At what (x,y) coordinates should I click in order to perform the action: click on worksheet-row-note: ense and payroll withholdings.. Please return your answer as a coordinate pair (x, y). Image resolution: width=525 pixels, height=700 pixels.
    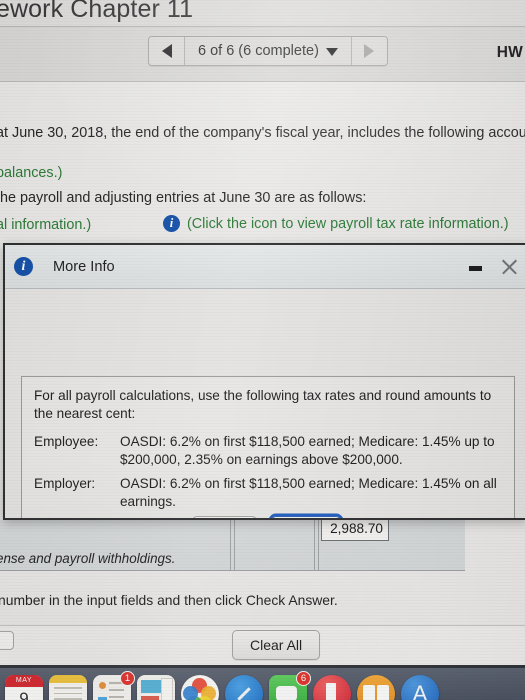
    Looking at the image, I should click on (88, 558).